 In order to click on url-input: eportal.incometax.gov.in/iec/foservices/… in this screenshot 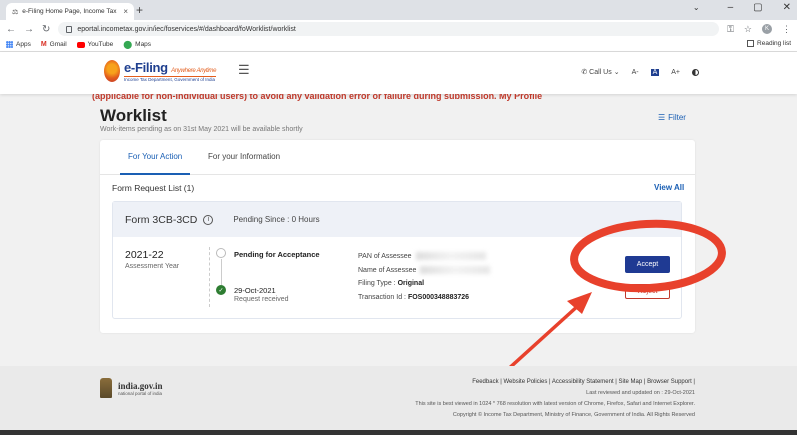, I will do `click(389, 29)`.